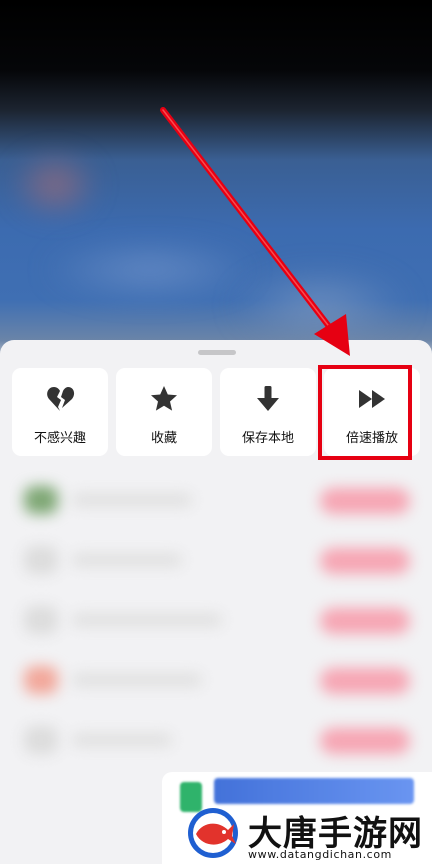  I want to click on save-local-button: 保存本地, so click(268, 412).